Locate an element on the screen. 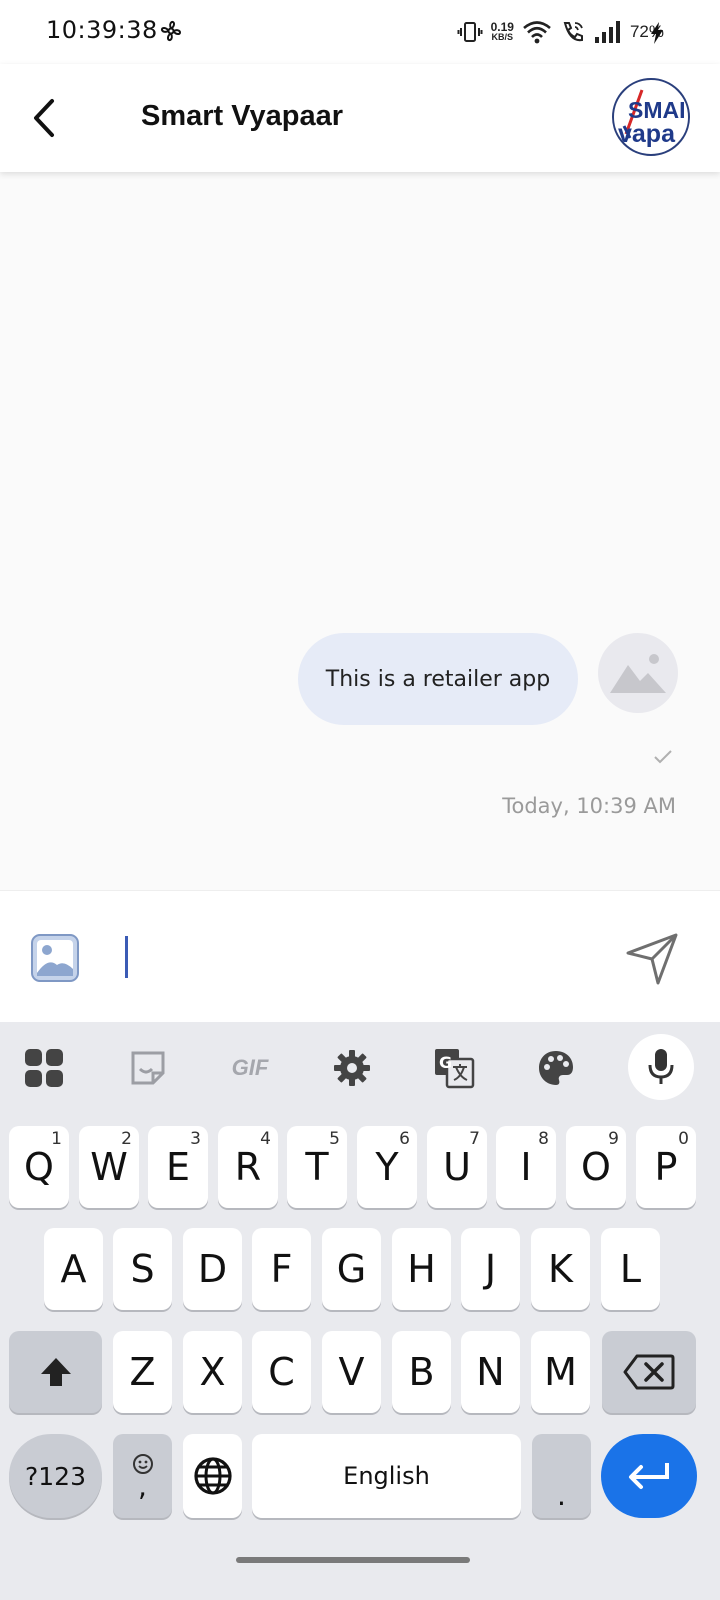  send-icon is located at coordinates (652, 959).